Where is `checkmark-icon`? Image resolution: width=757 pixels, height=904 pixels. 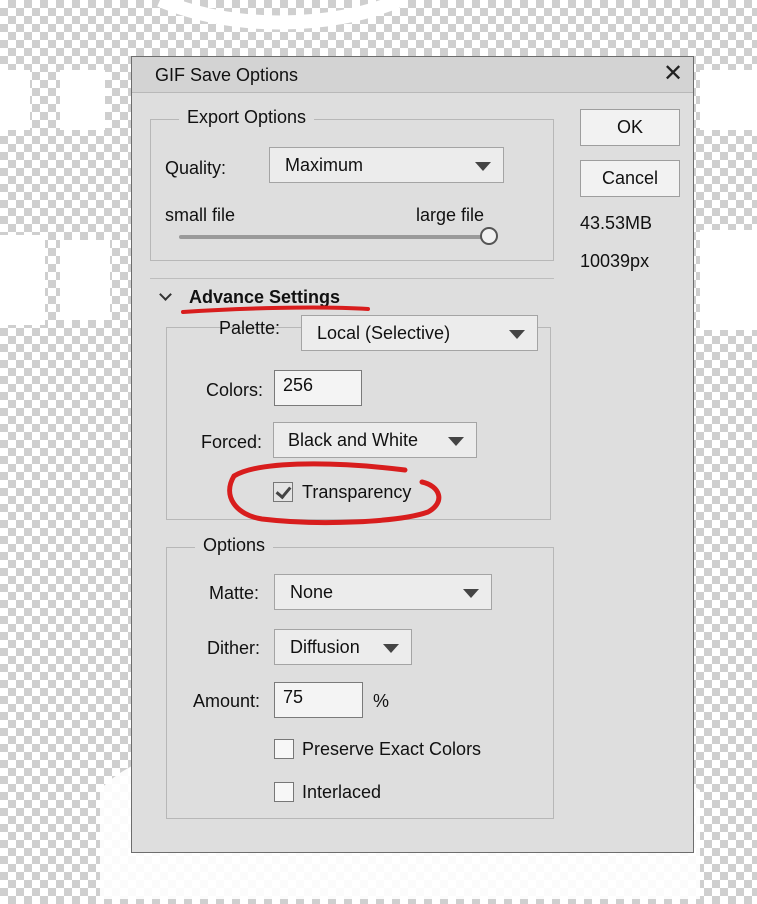
checkmark-icon is located at coordinates (283, 491).